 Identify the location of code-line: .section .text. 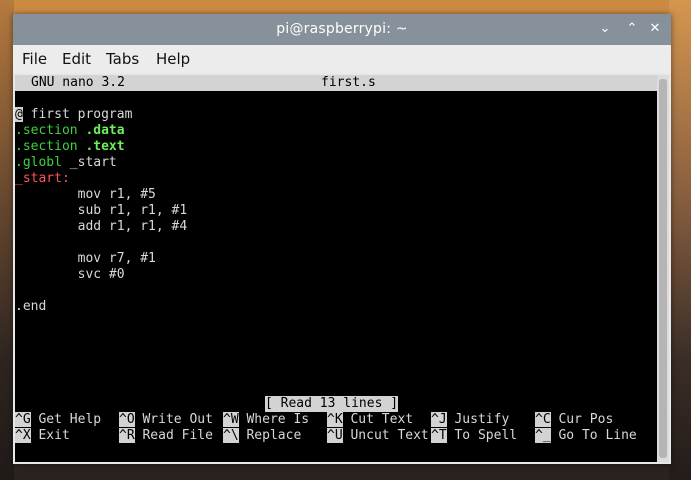
(70, 147).